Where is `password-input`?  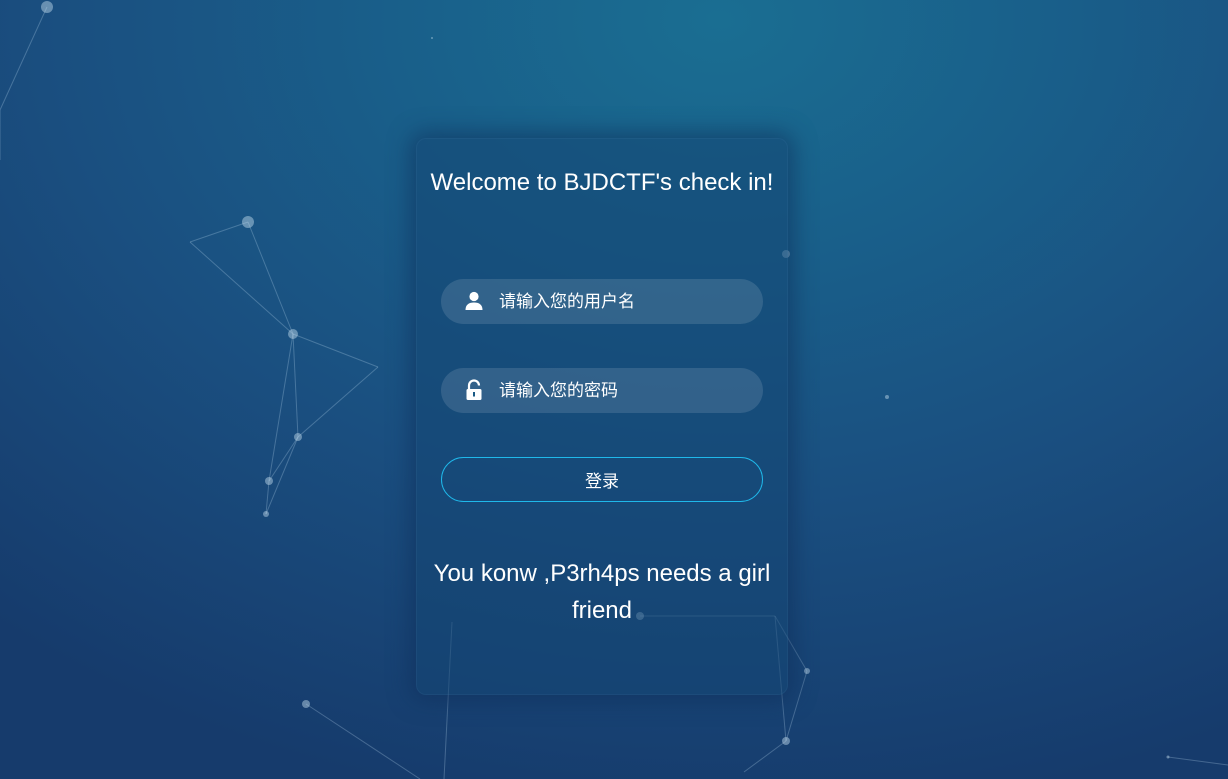 password-input is located at coordinates (624, 390).